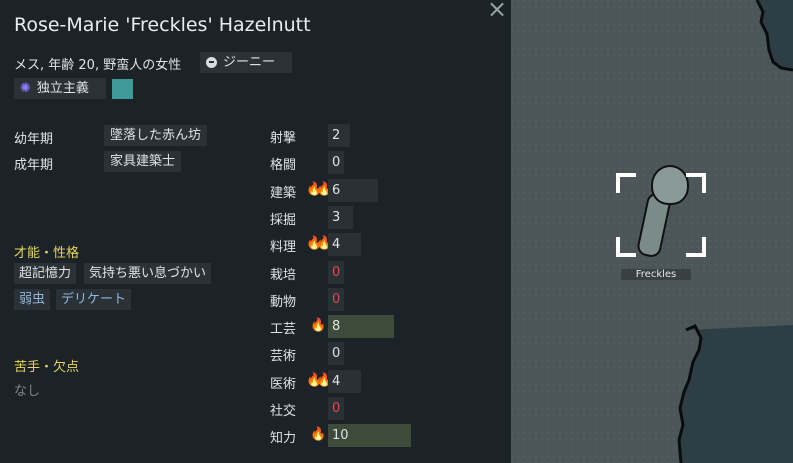 This screenshot has height=463, width=793. What do you see at coordinates (497, 10) in the screenshot?
I see `close-icon: ×` at bounding box center [497, 10].